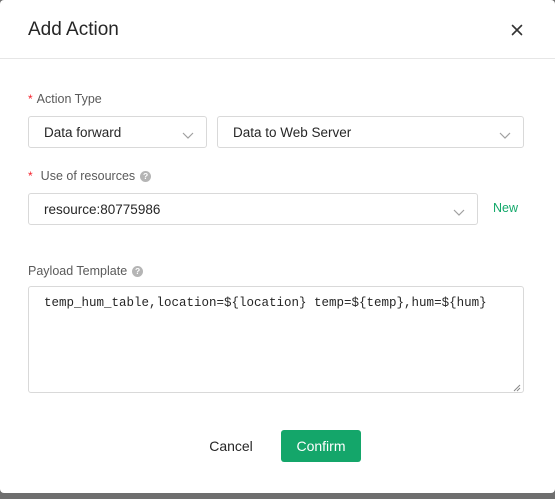 The image size is (555, 499). What do you see at coordinates (253, 209) in the screenshot?
I see `resource-select: resource:80775986` at bounding box center [253, 209].